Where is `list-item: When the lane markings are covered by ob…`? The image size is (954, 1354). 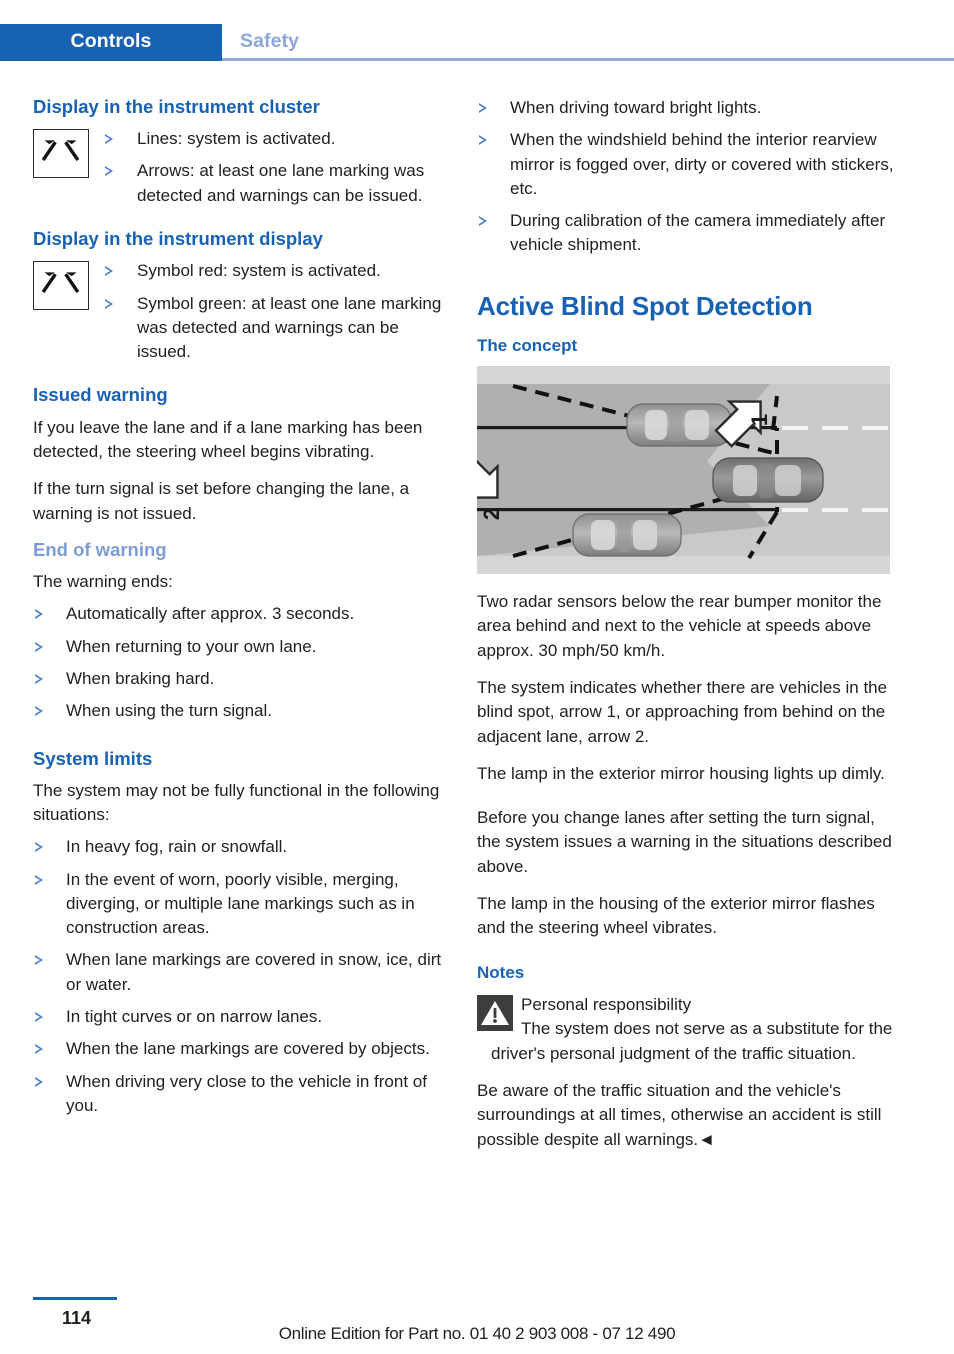 list-item: When the lane markings are covered by ob… is located at coordinates (243, 1049).